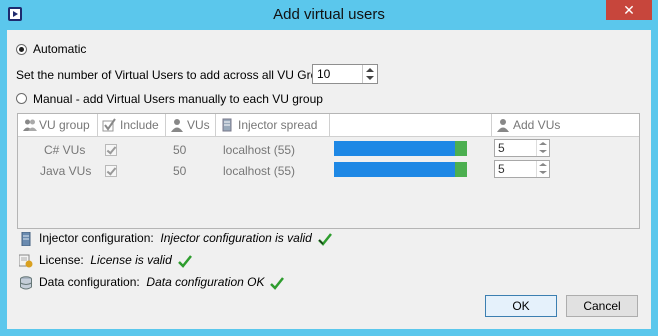 The image size is (658, 336). What do you see at coordinates (30, 125) in the screenshot?
I see `users-icon` at bounding box center [30, 125].